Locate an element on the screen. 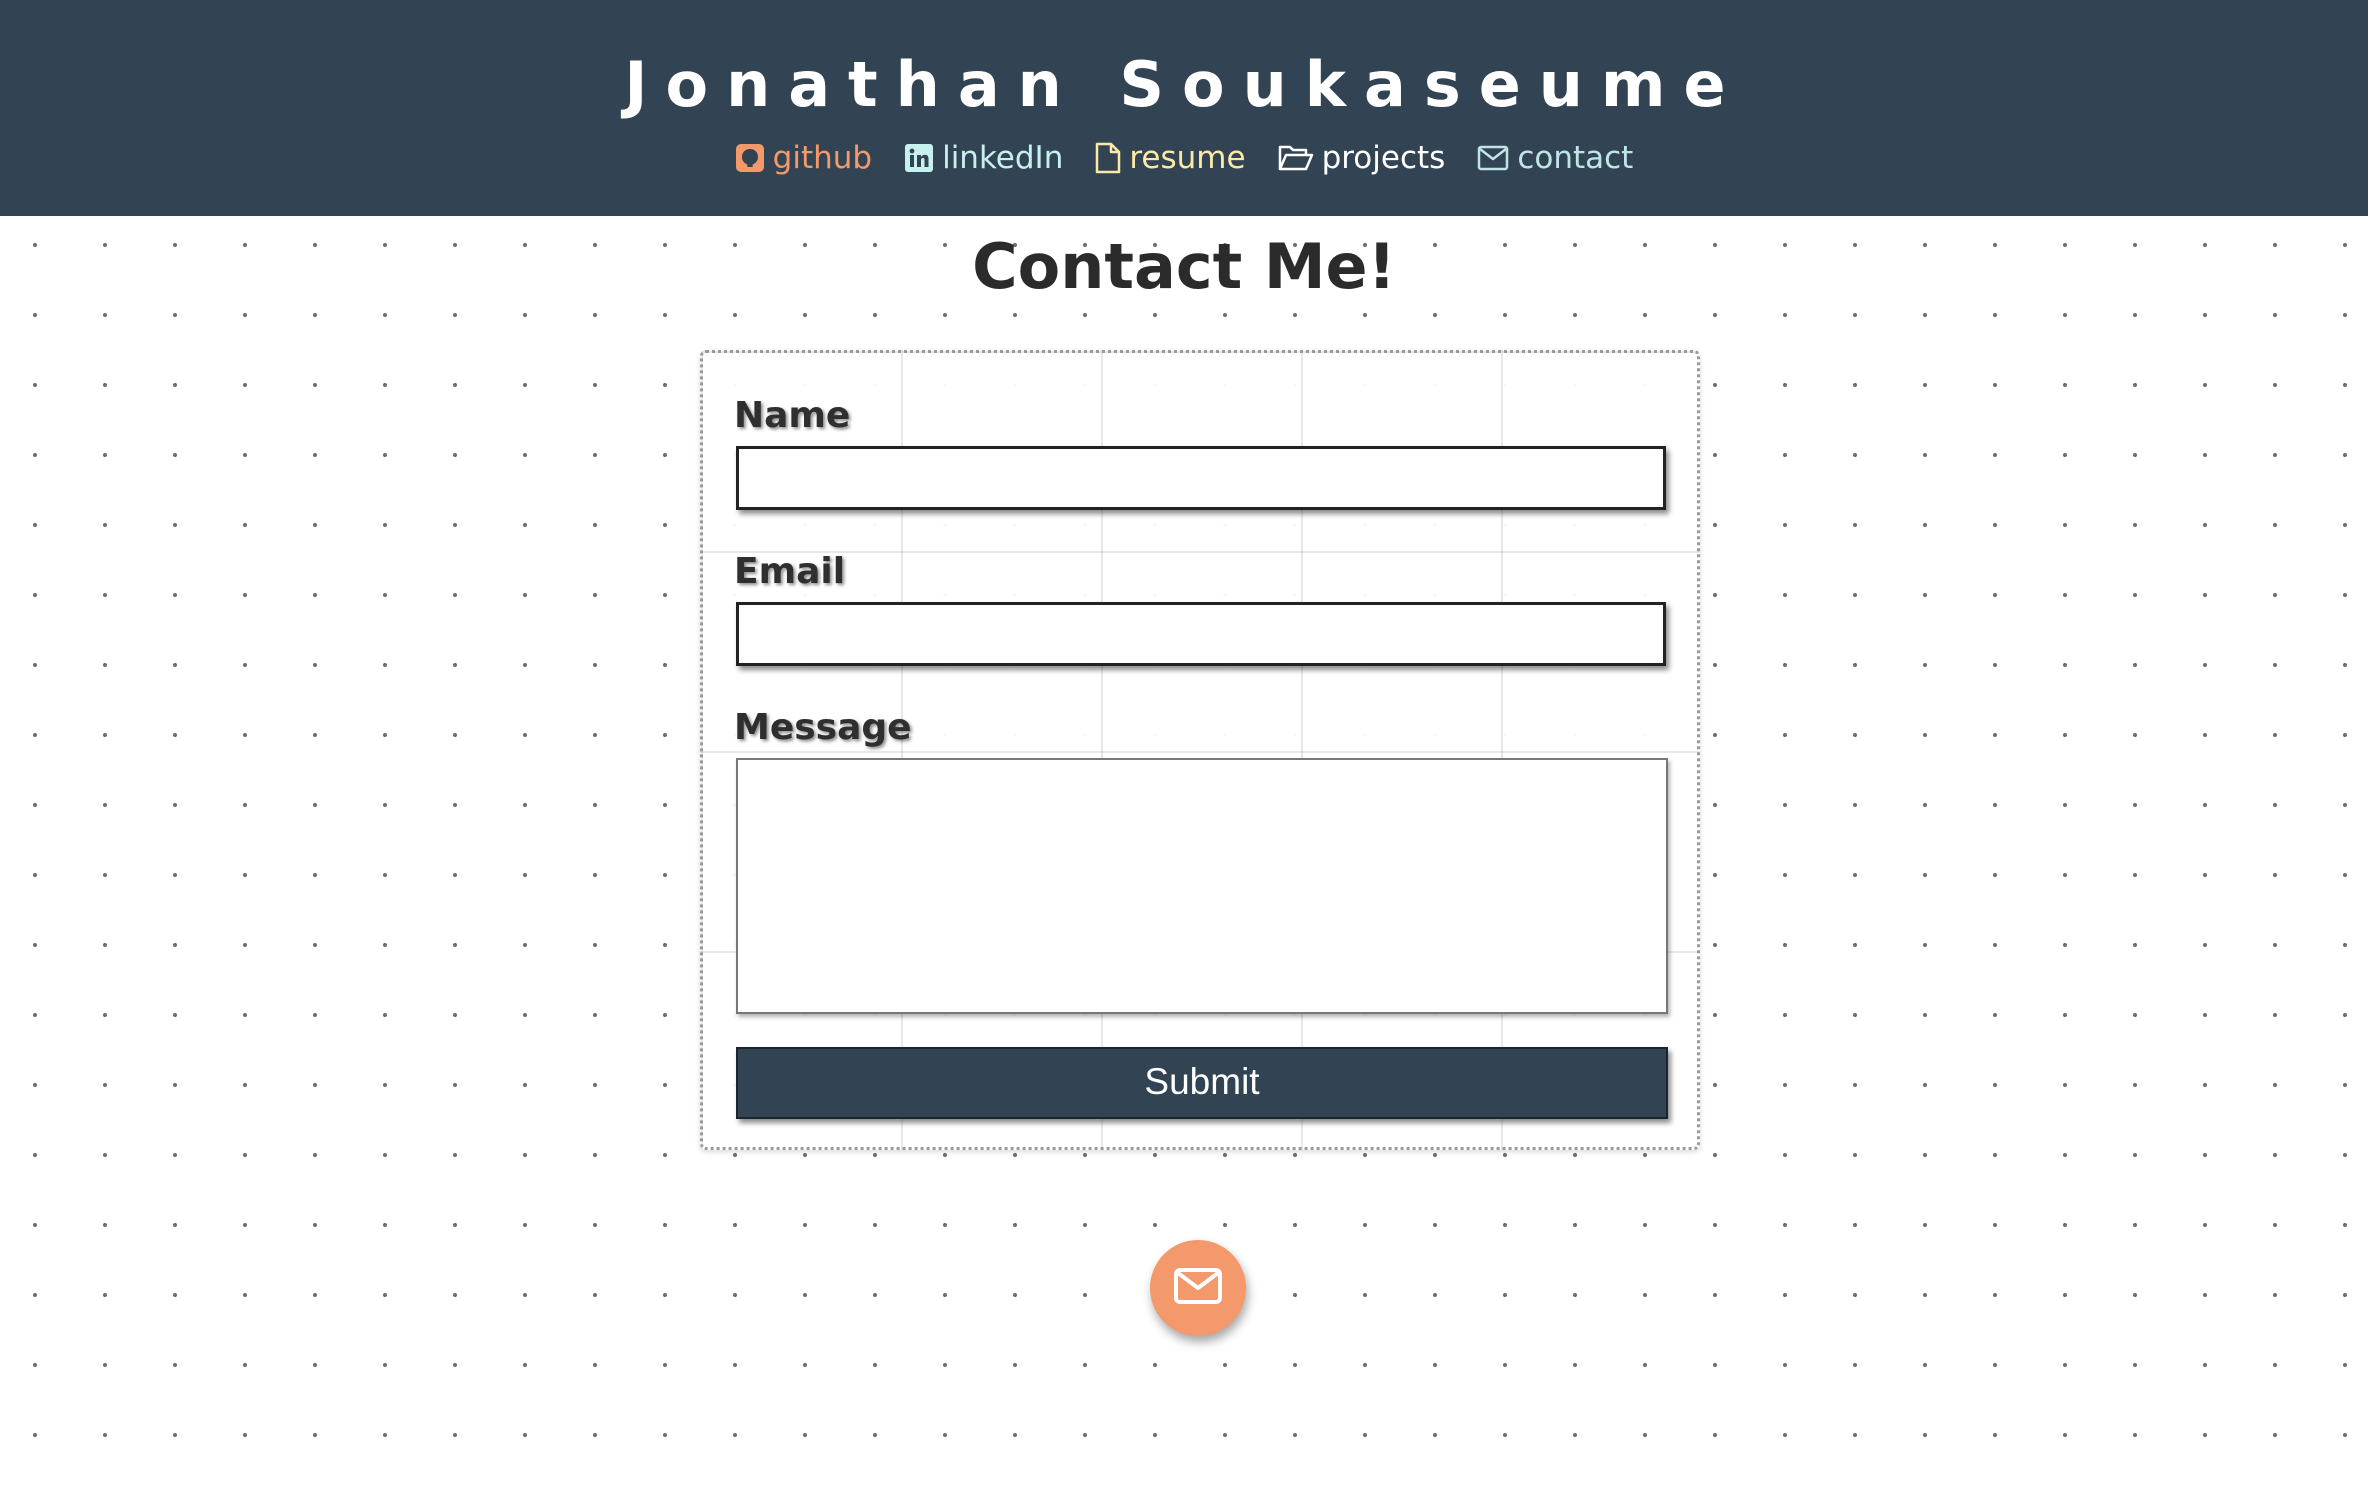  main-nav: github linkedIn resume projects contact is located at coordinates (1184, 158).